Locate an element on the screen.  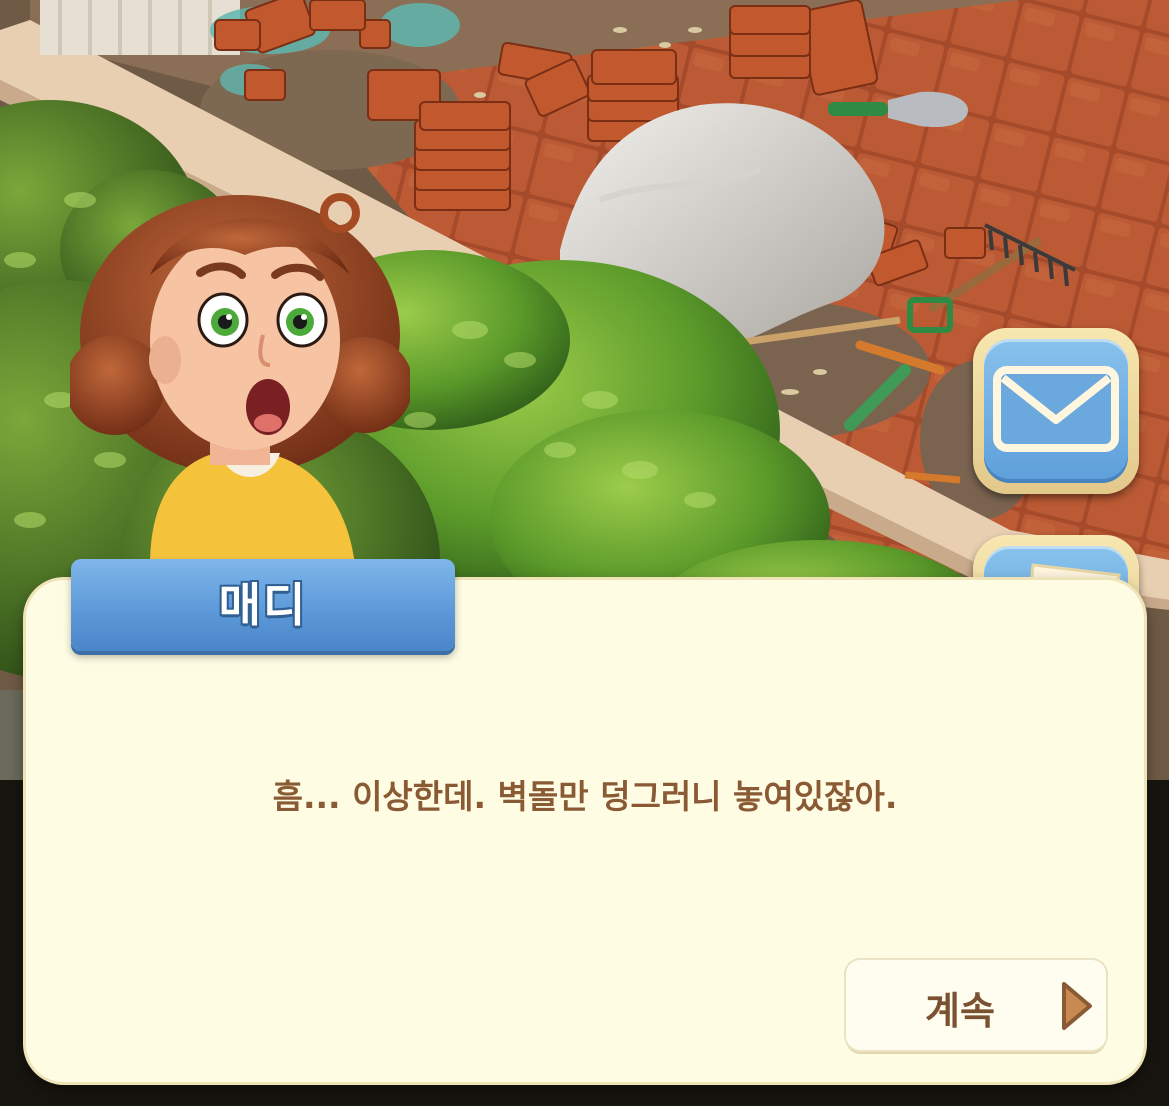
envelope-icon is located at coordinates (1056, 409).